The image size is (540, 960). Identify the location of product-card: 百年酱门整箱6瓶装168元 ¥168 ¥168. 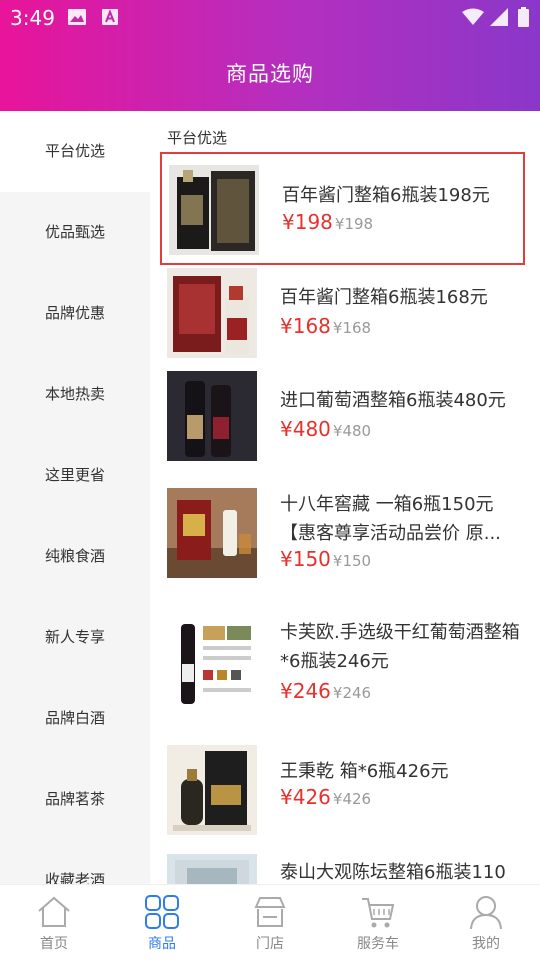
(342, 314).